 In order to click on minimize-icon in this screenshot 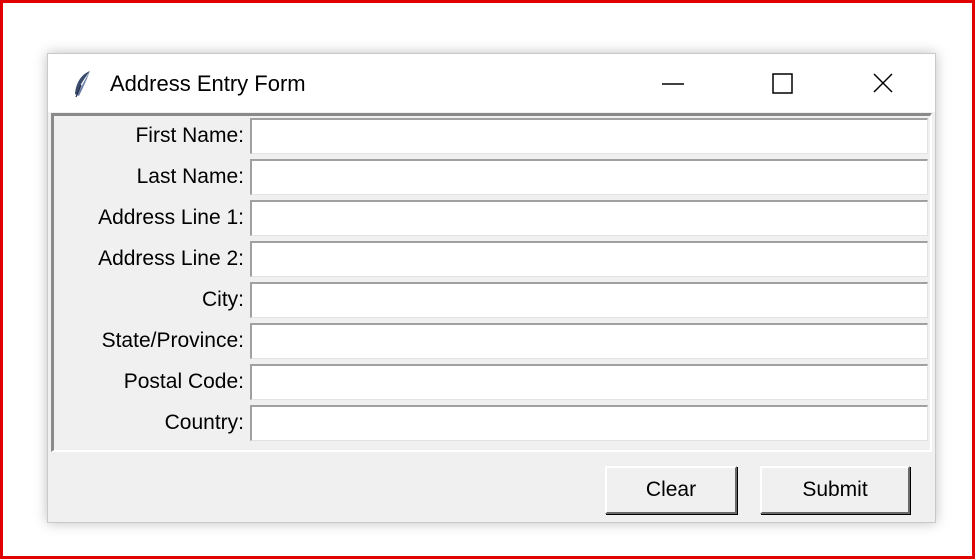, I will do `click(673, 84)`.